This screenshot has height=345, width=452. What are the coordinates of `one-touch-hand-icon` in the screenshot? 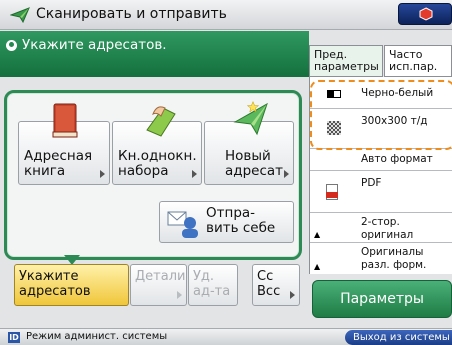 It's located at (161, 122).